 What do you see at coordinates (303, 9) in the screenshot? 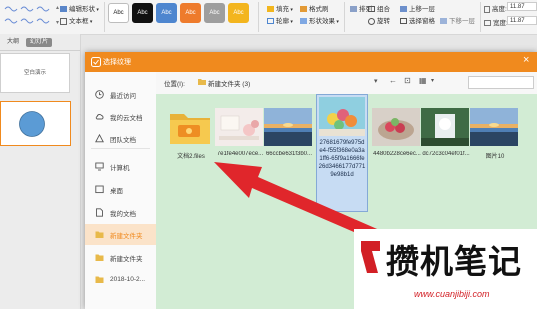
I see `brush-icon` at bounding box center [303, 9].